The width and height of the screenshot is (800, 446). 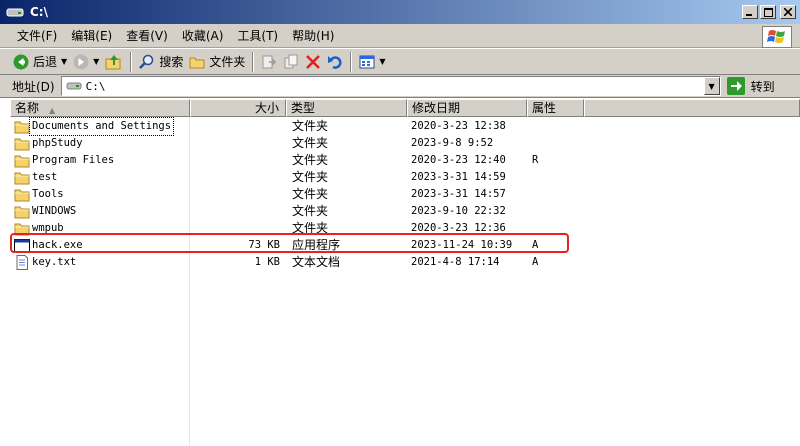 I want to click on column-modified-label: 修改日期, so click(x=436, y=108).